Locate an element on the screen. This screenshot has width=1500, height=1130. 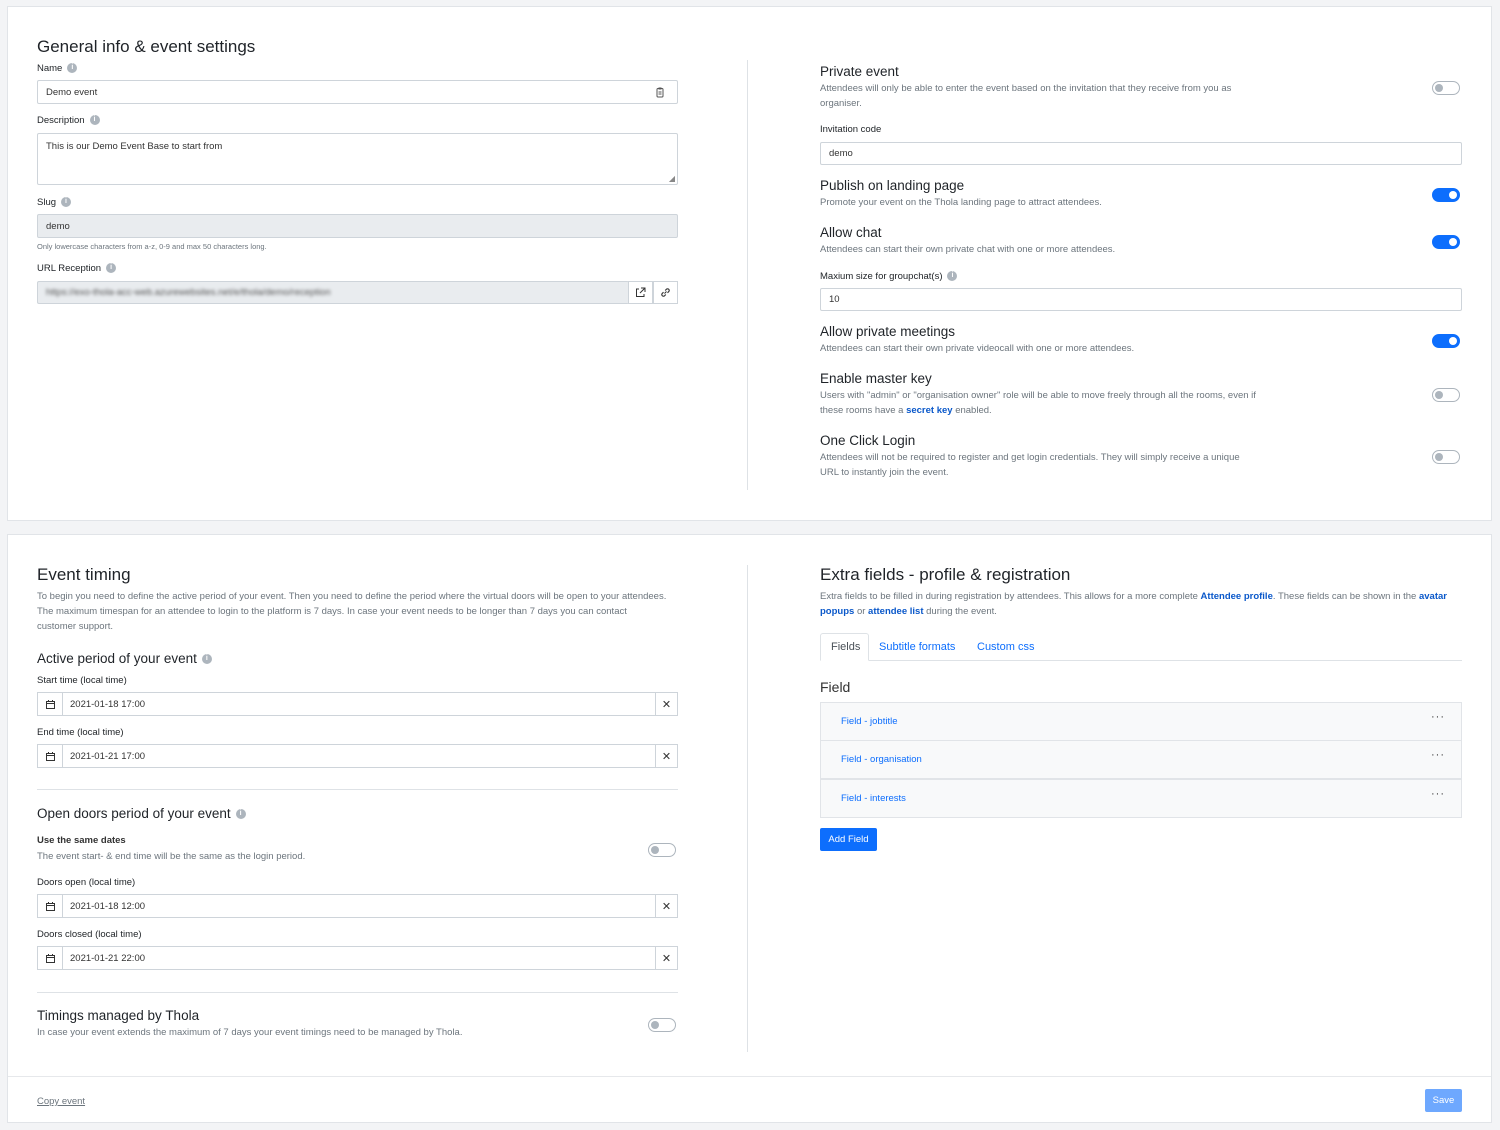
private-event-title: Private event is located at coordinates (859, 71).